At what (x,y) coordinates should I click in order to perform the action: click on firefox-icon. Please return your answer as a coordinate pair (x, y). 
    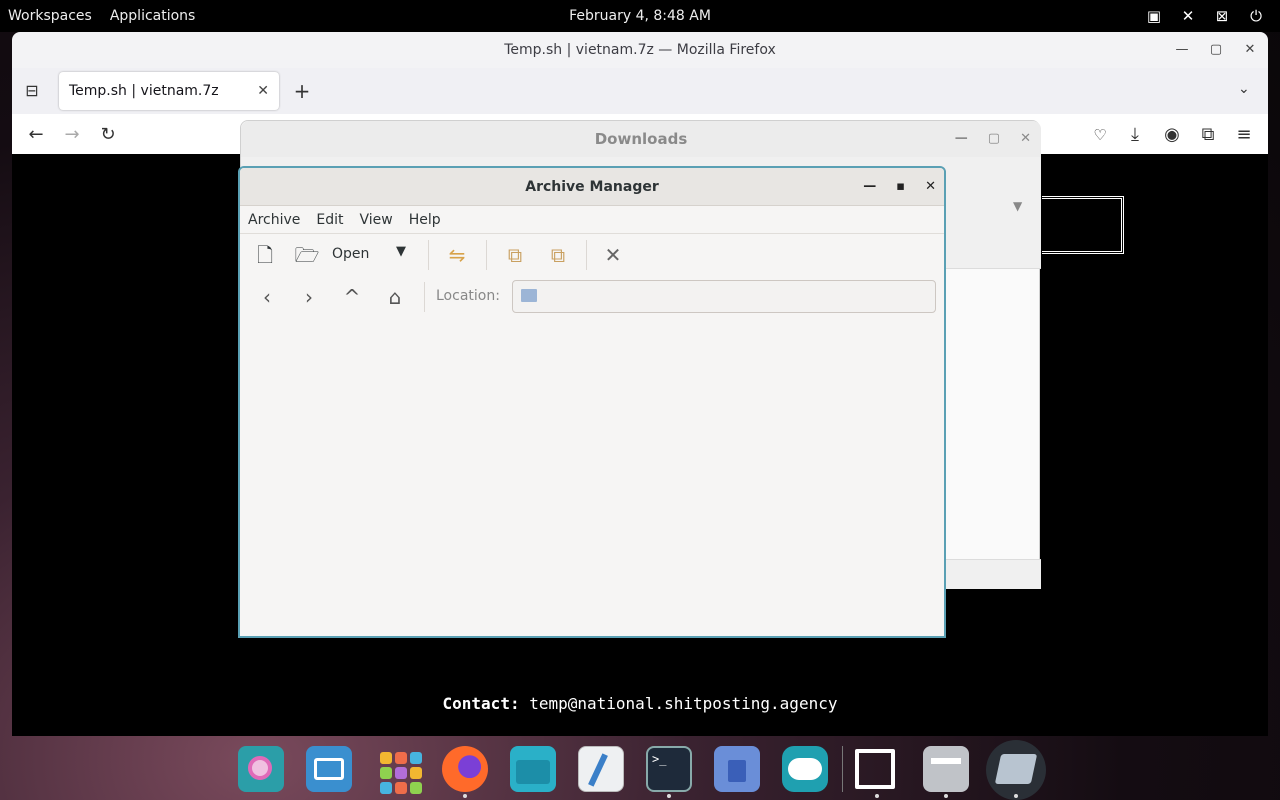
    Looking at the image, I should click on (465, 769).